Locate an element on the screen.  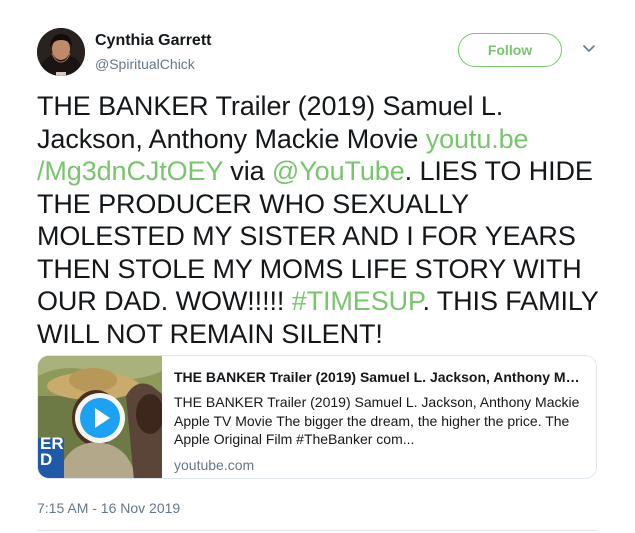
youtube-mention-link: @YouTube is located at coordinates (338, 171).